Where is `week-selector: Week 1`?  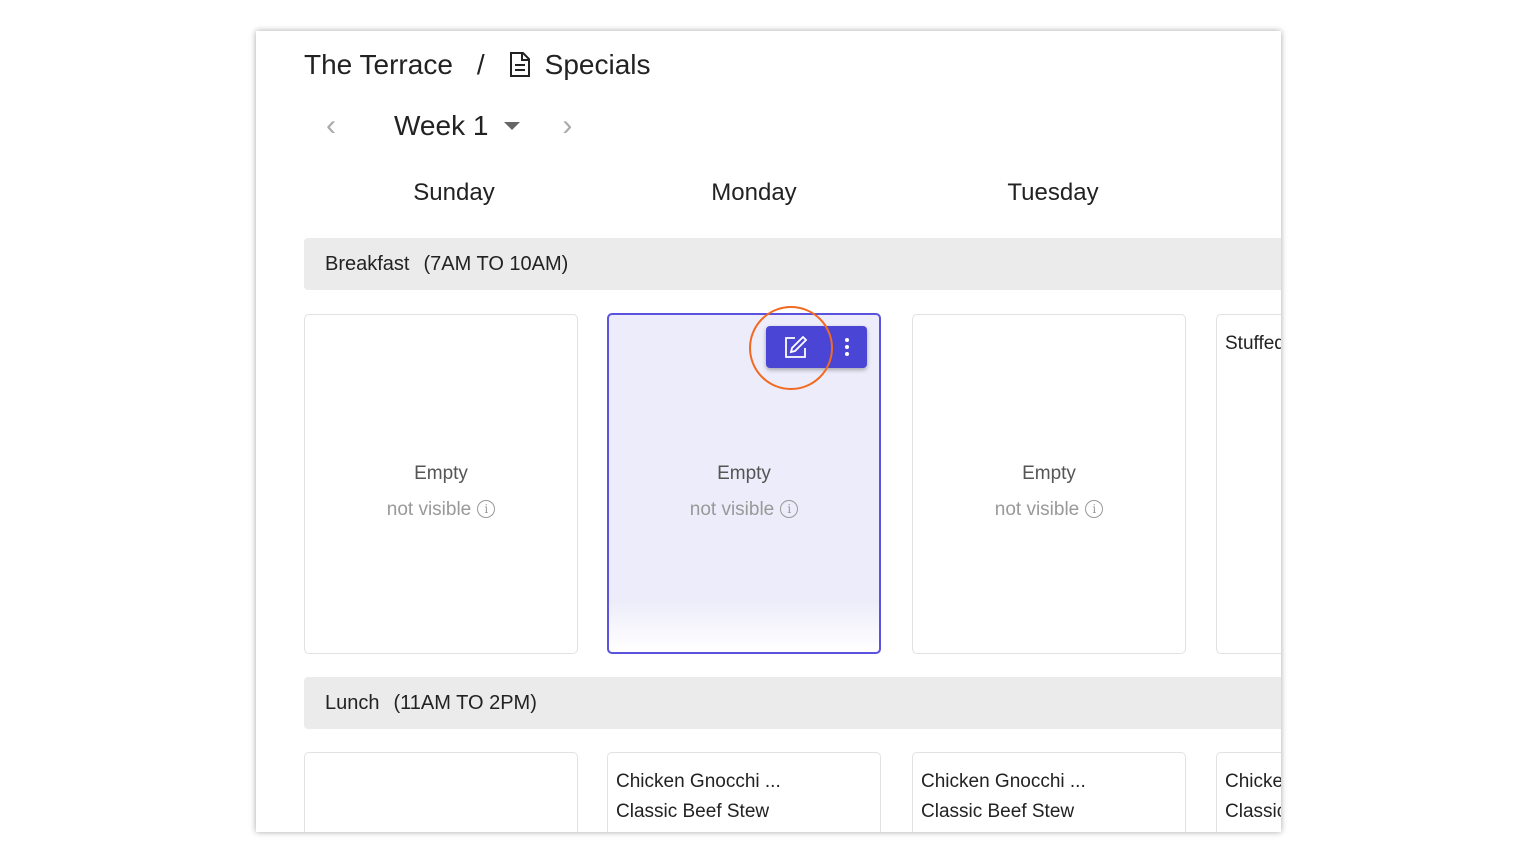
week-selector: Week 1 is located at coordinates (457, 126).